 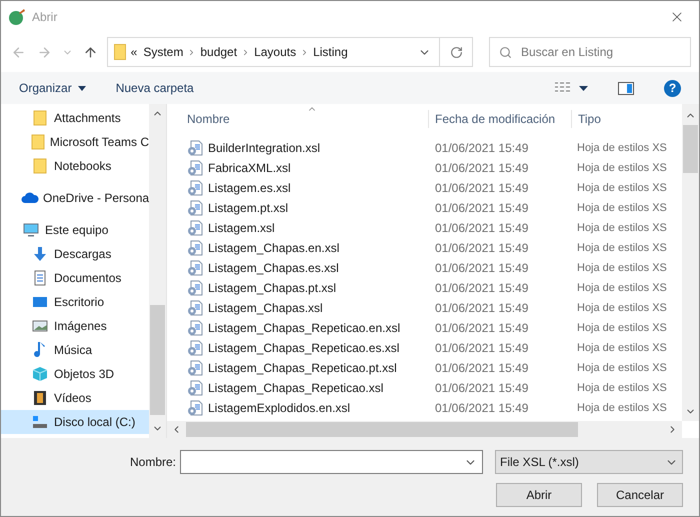 I want to click on column-header: Fecha de modificación, so click(x=499, y=119).